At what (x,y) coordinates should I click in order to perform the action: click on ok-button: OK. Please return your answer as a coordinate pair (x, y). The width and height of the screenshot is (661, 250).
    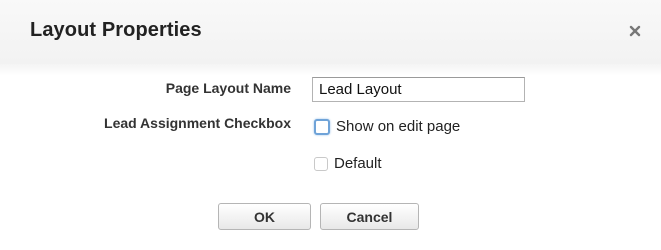
    Looking at the image, I should click on (264, 216).